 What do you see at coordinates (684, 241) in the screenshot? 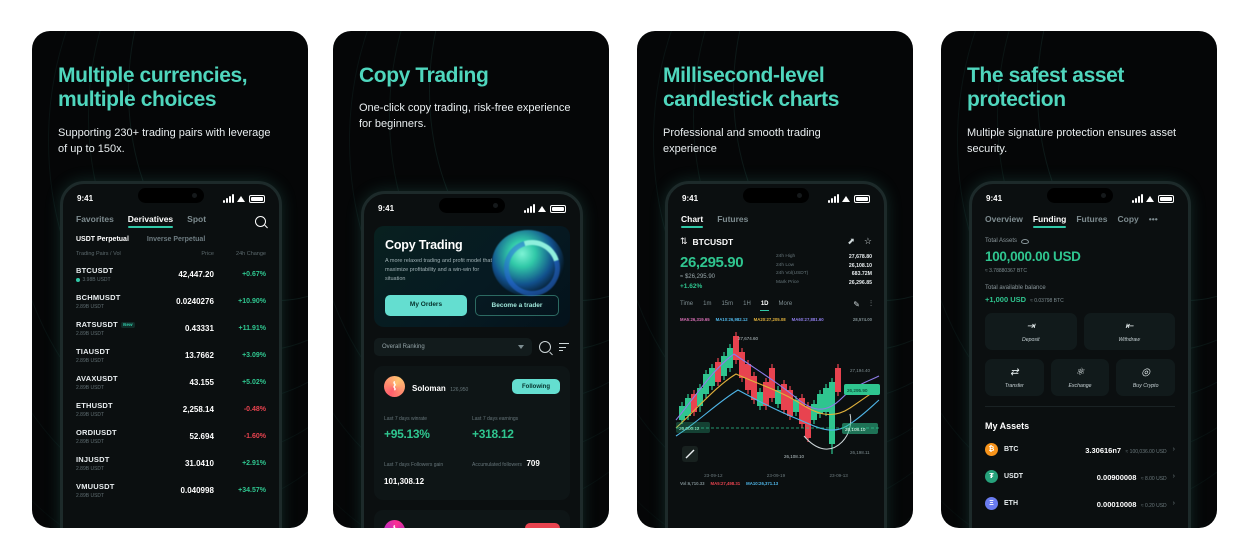
I see `swap-icon: ⇅` at bounding box center [684, 241].